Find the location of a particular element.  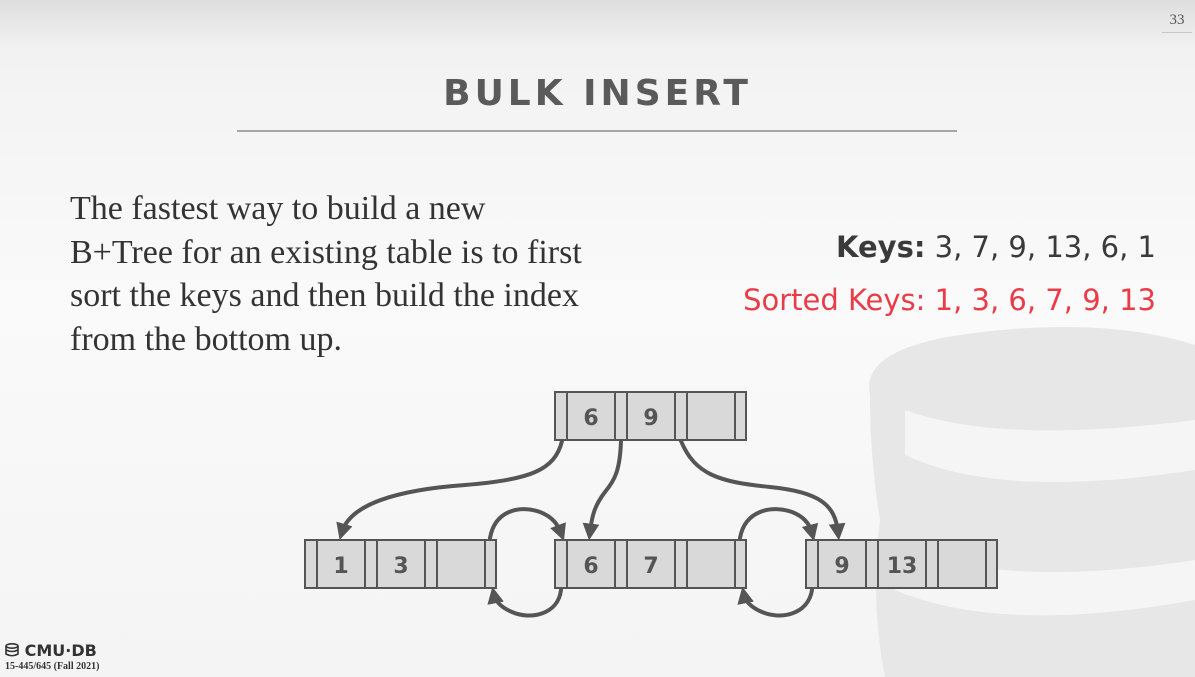

leaf-node-1: 1 3 is located at coordinates (400, 564).